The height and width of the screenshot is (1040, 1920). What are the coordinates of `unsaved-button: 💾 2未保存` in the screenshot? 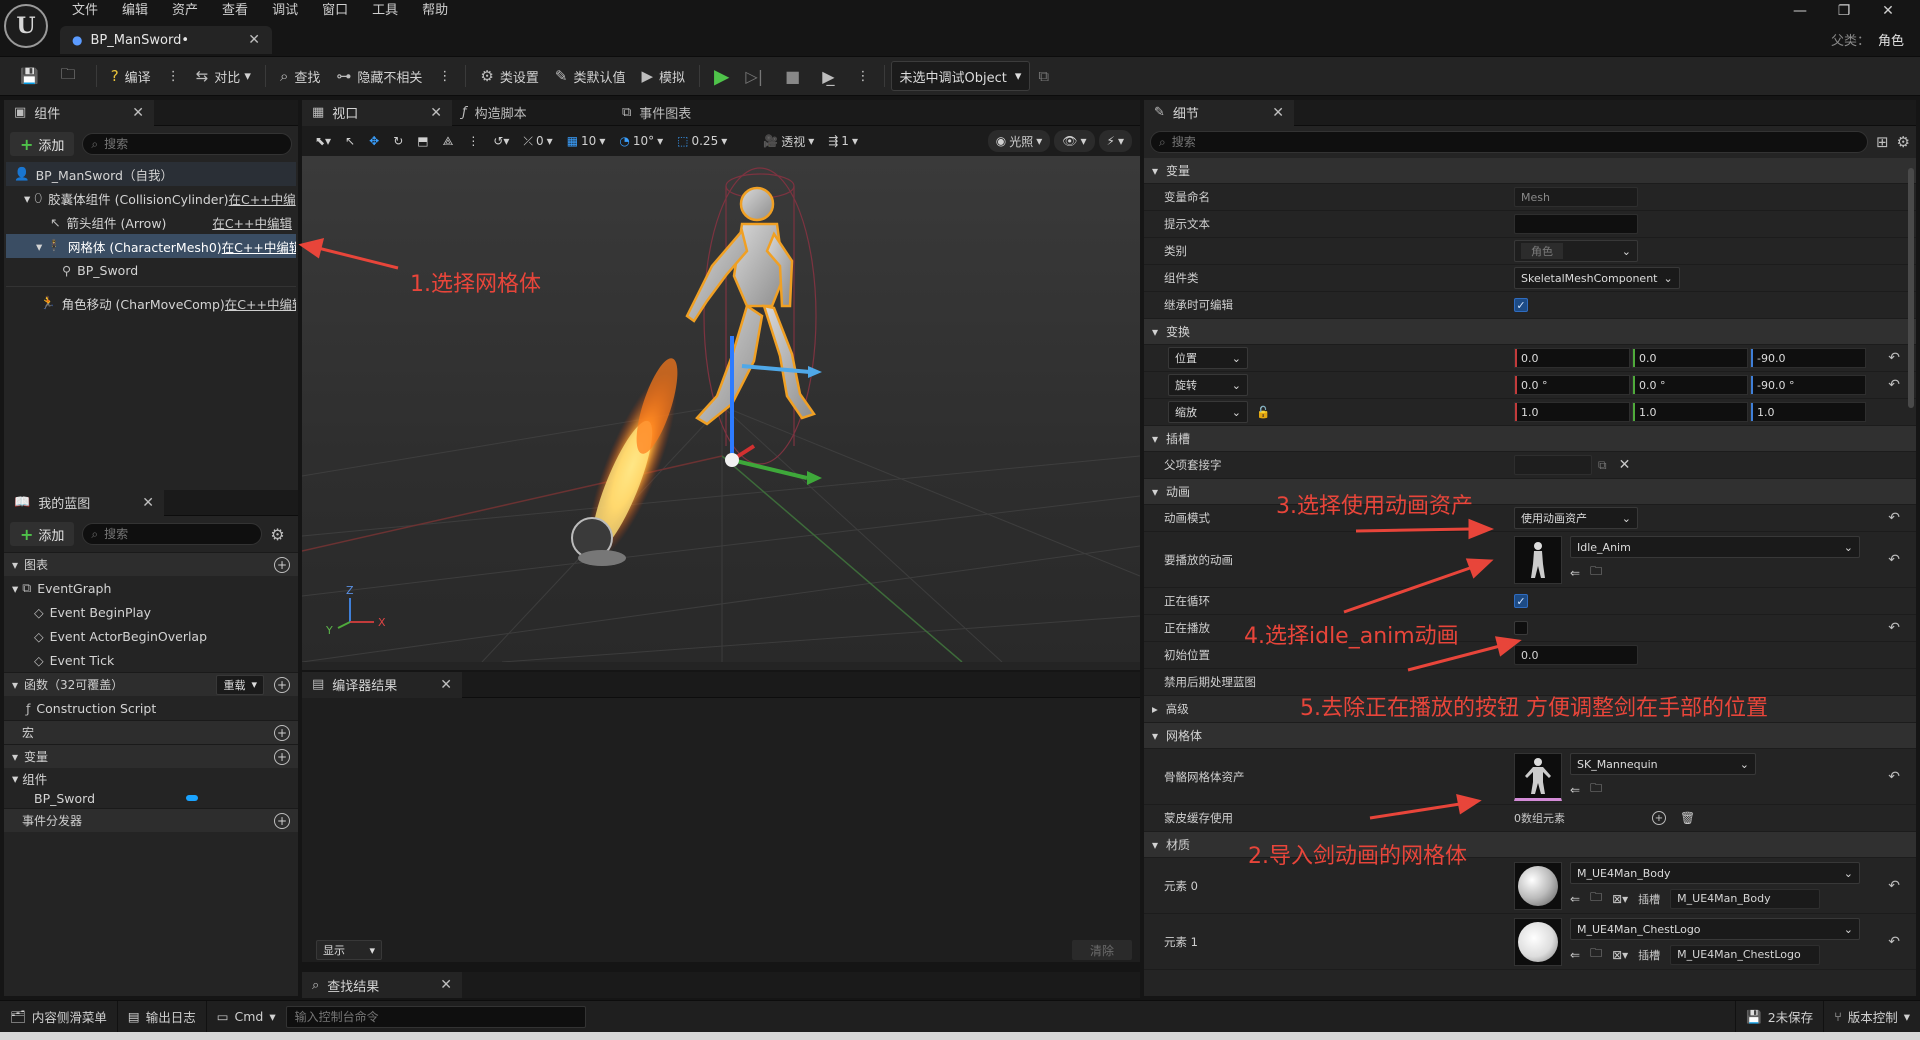 It's located at (1780, 1016).